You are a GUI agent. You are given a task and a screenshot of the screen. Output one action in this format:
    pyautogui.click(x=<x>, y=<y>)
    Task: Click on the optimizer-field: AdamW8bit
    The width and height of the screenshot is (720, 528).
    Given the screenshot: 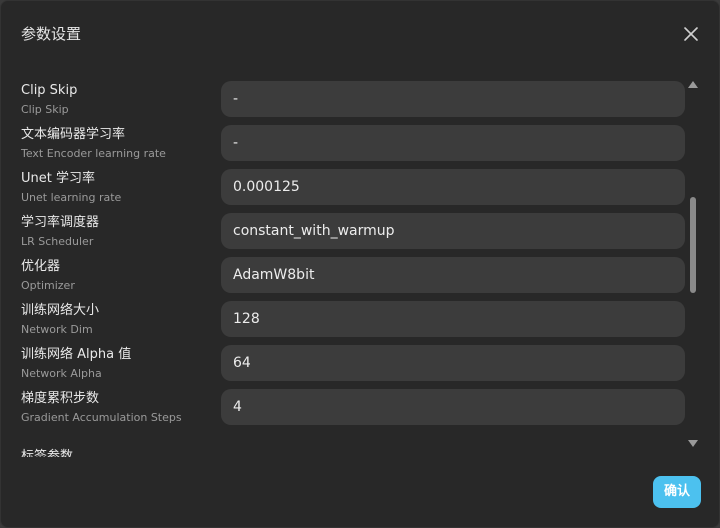 What is the action you would take?
    pyautogui.click(x=453, y=275)
    